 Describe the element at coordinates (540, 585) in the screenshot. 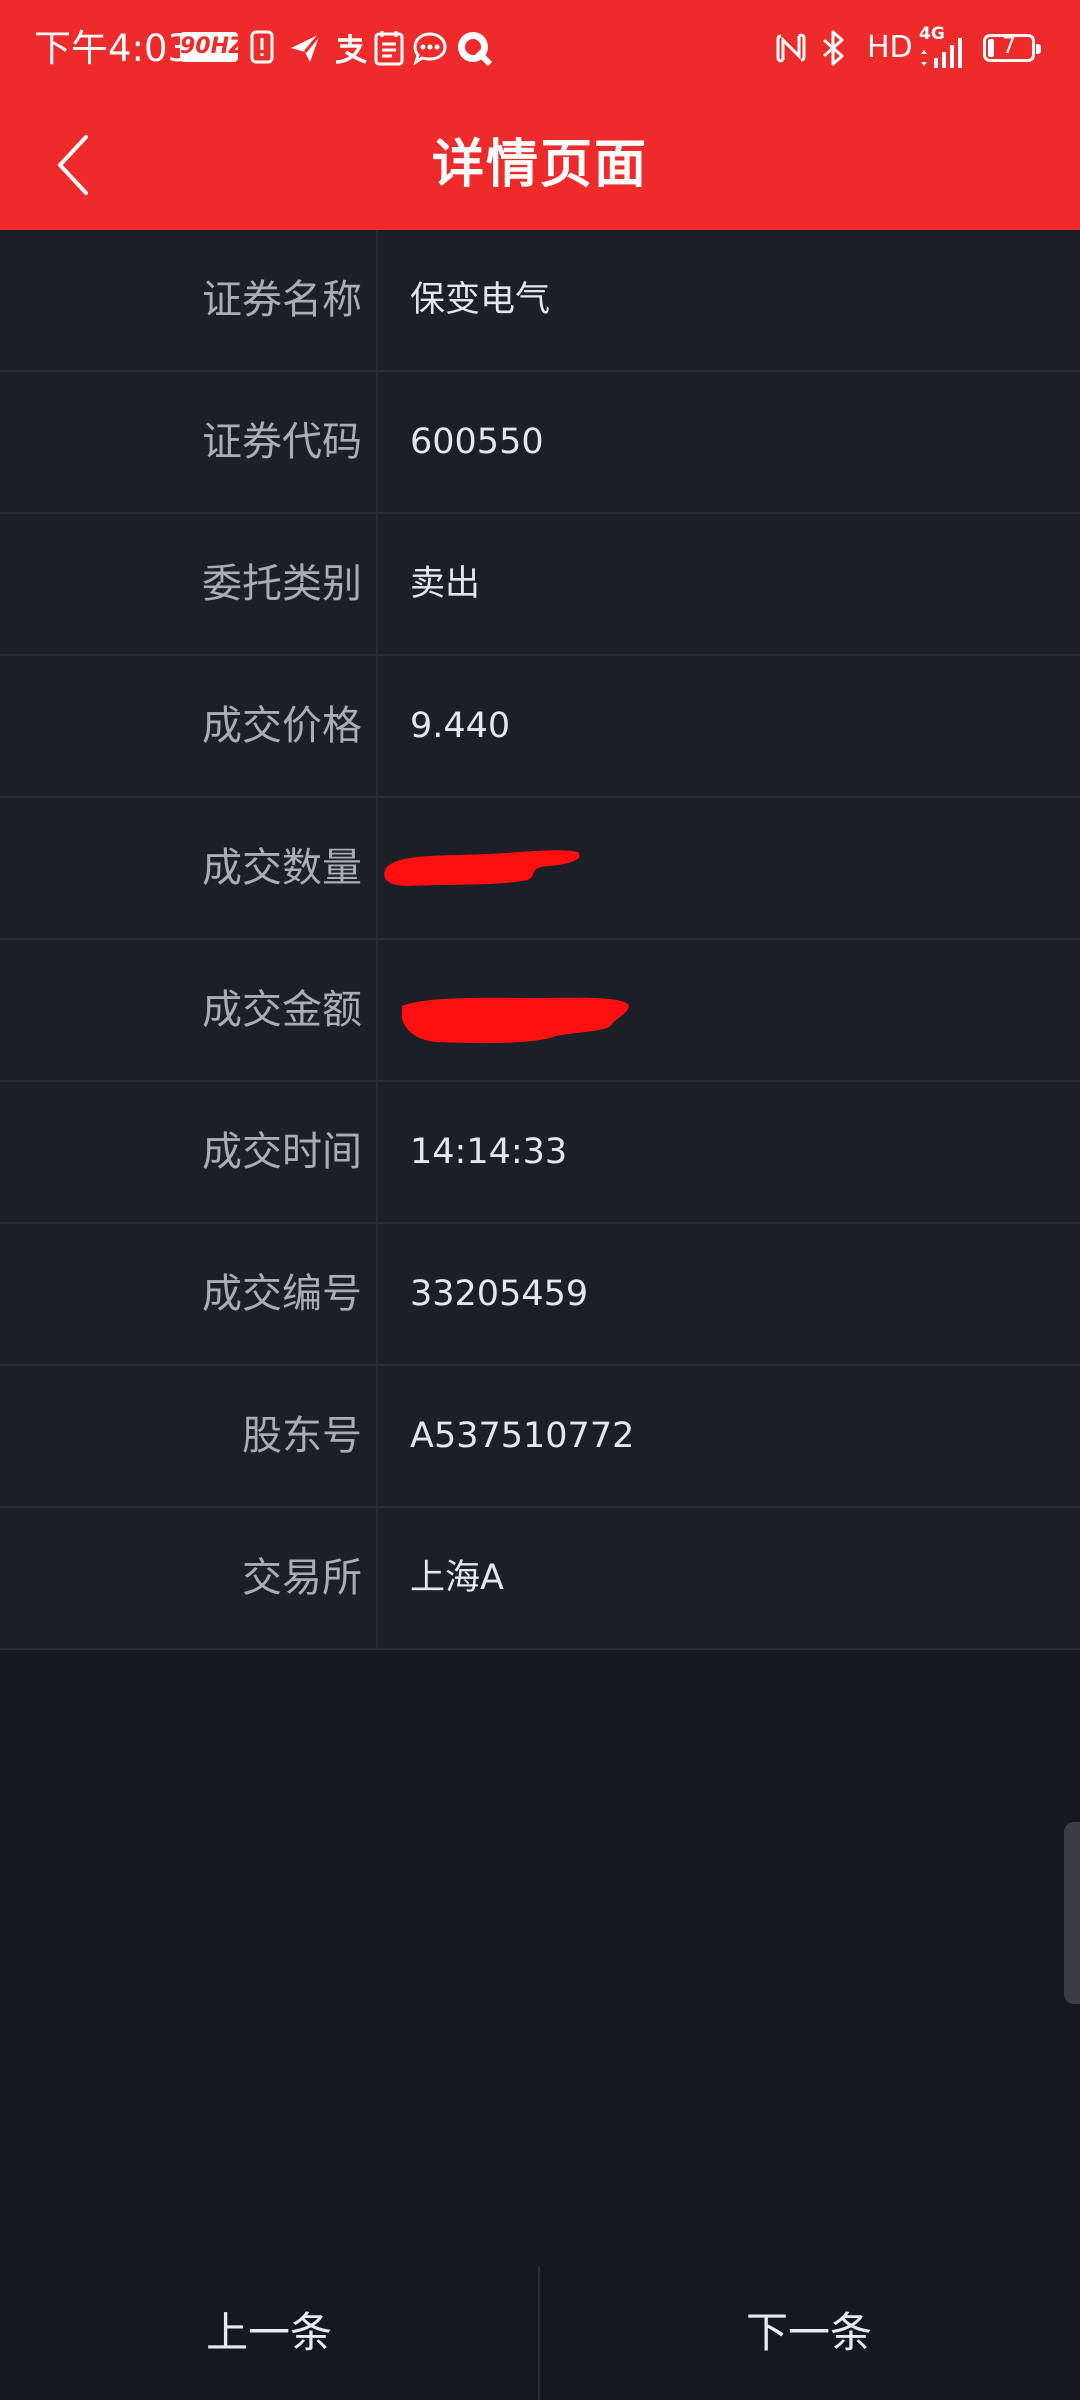

I see `detail-row-order-type: 委托类别 卖出` at that location.